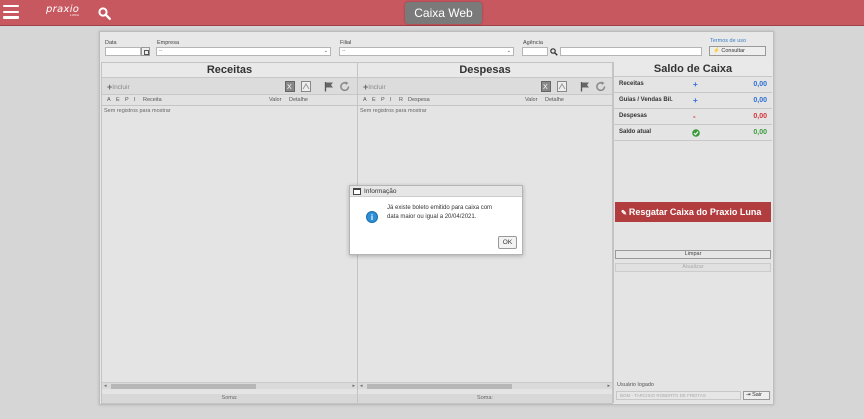  What do you see at coordinates (393, 111) in the screenshot?
I see `despesas-empty-message: Sem registros para mostrar` at bounding box center [393, 111].